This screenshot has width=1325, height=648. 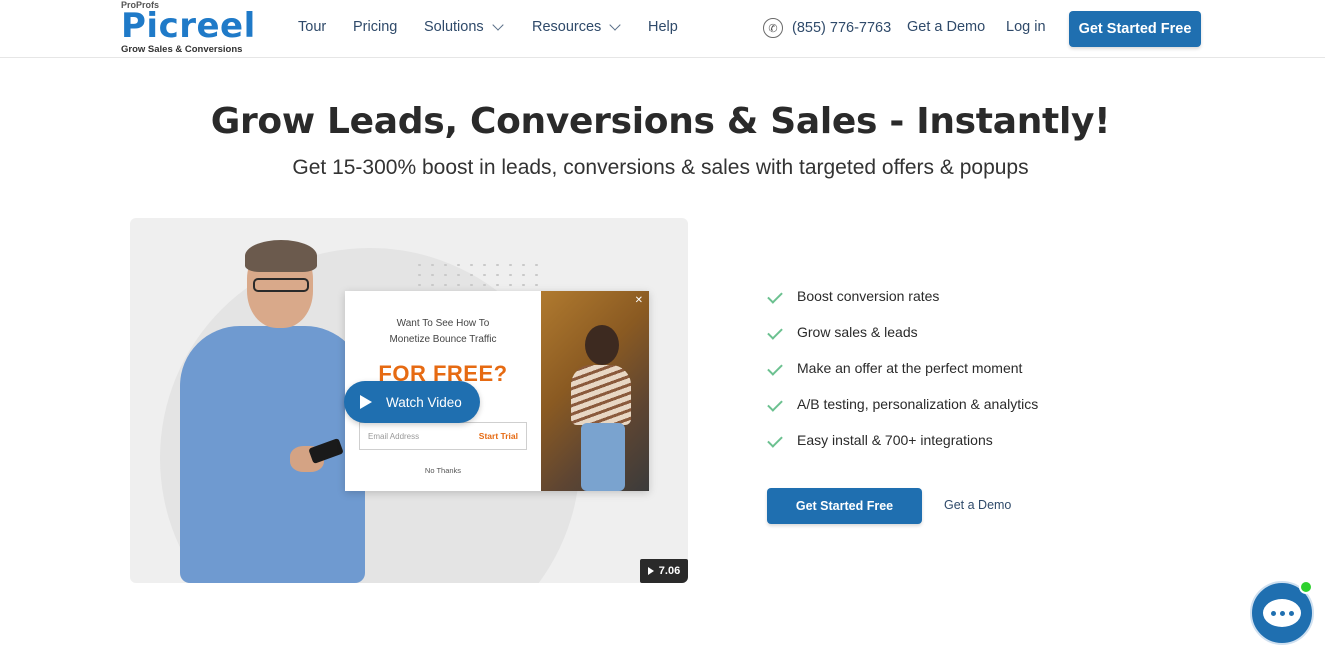 I want to click on man-glasses, so click(x=281, y=285).